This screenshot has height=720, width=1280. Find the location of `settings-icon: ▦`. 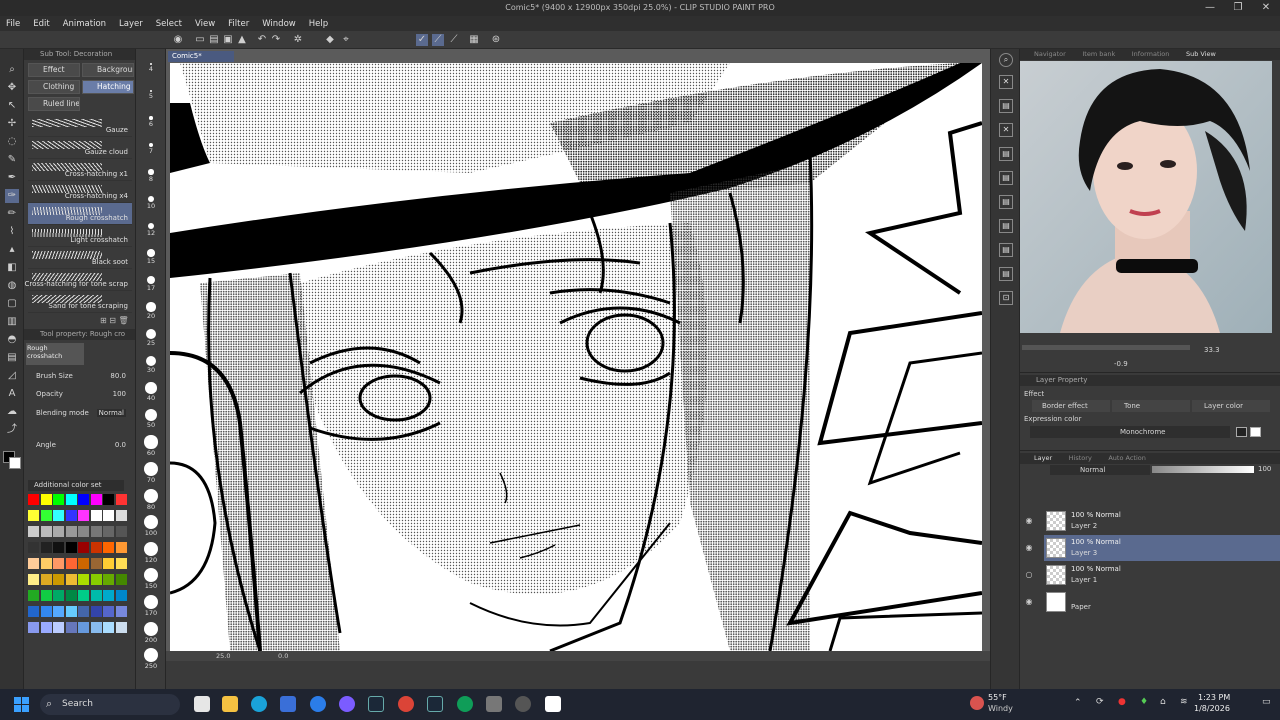

settings-icon: ▦ is located at coordinates (474, 40).